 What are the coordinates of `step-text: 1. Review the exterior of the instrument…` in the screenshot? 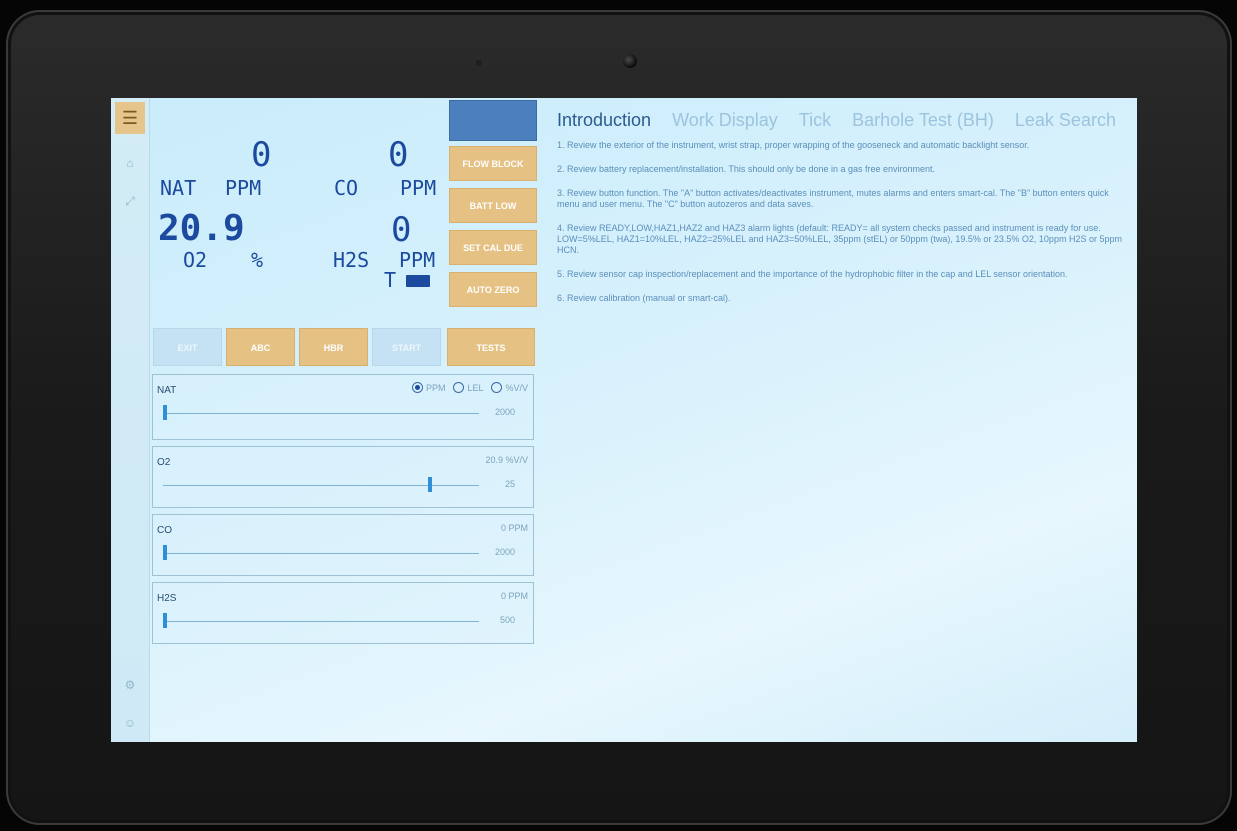 It's located at (793, 145).